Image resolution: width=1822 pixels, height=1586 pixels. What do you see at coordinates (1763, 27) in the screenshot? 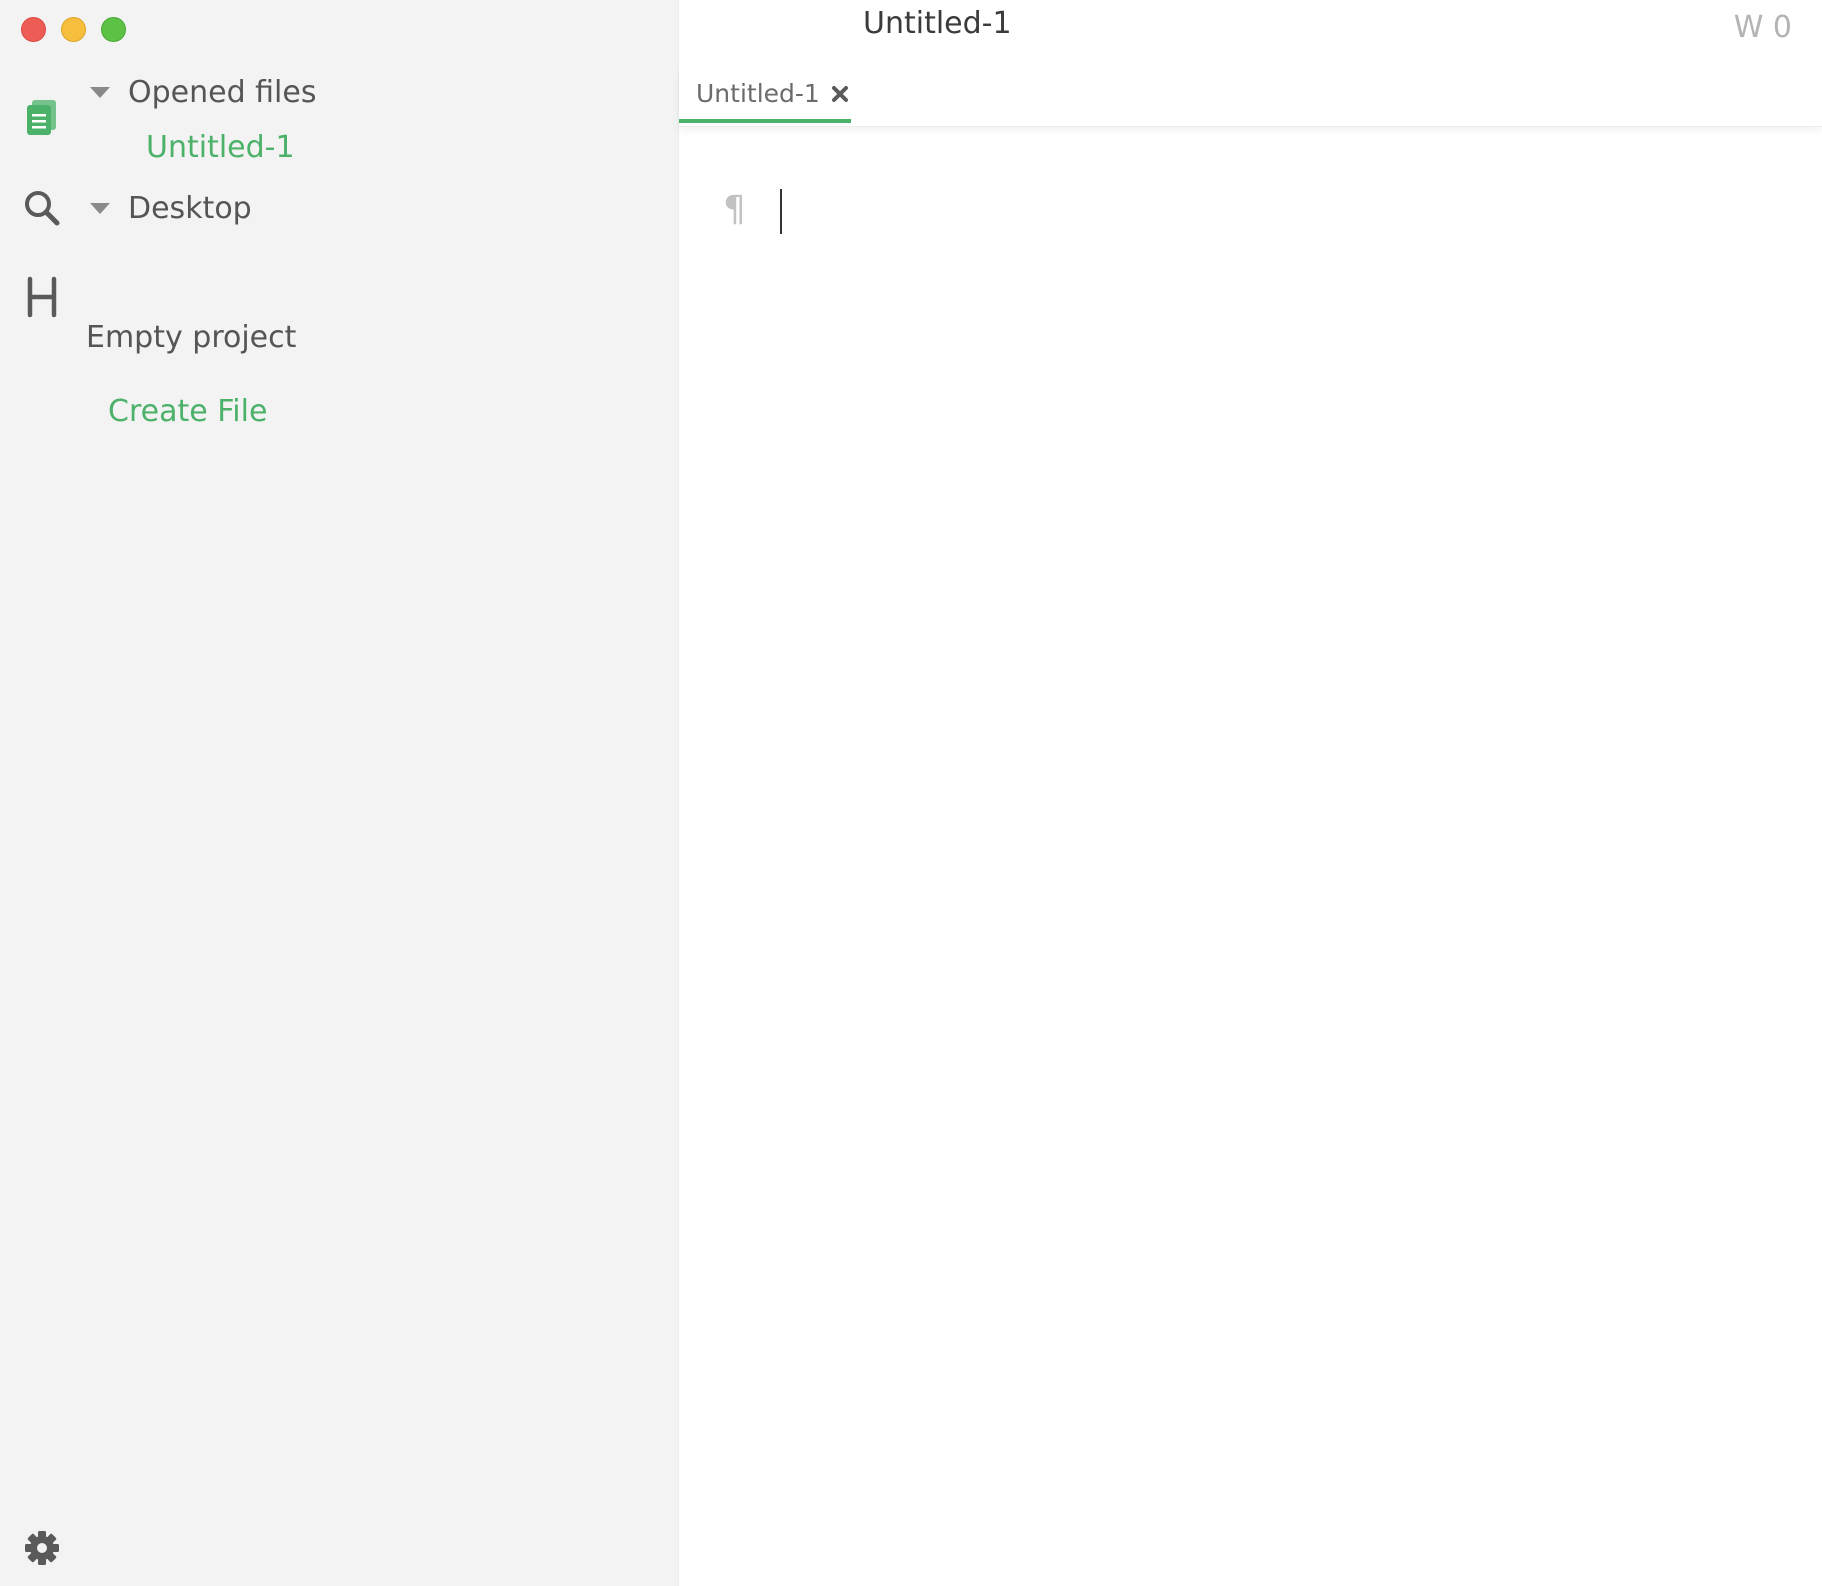
I see `word-count: W 0` at bounding box center [1763, 27].